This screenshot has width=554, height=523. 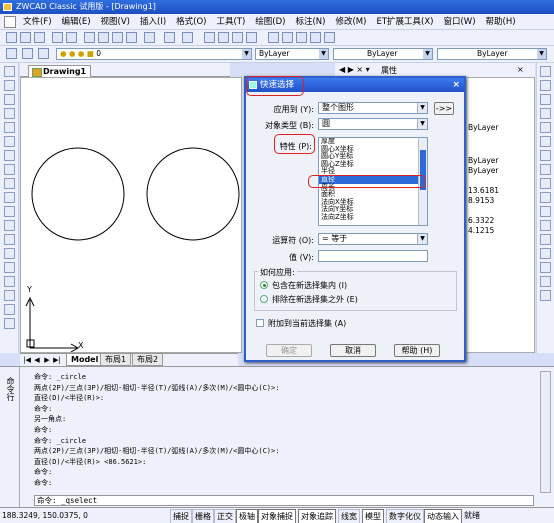 What do you see at coordinates (545, 99) in the screenshot?
I see `mirror-icon` at bounding box center [545, 99].